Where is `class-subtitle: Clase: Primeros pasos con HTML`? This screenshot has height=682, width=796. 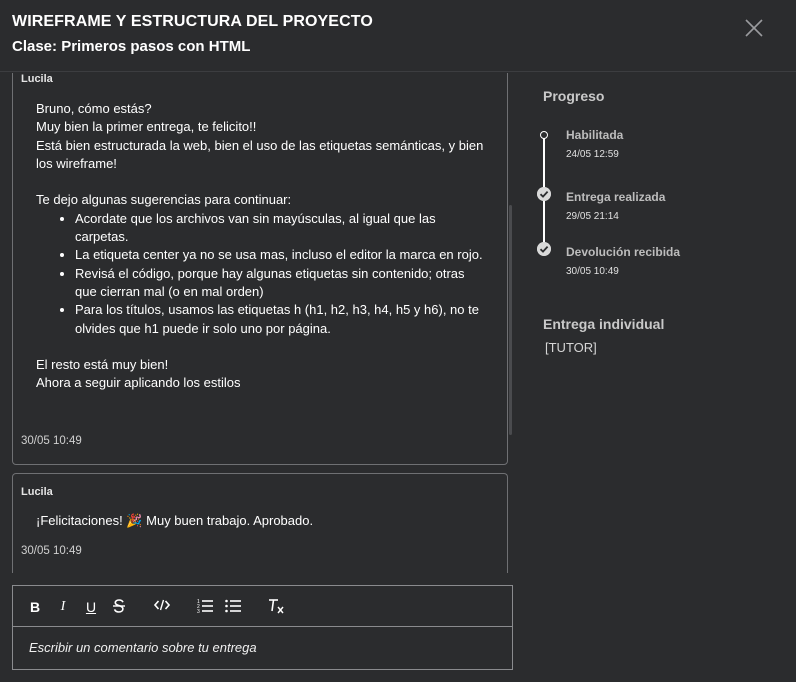
class-subtitle: Clase: Primeros pasos con HTML is located at coordinates (131, 46).